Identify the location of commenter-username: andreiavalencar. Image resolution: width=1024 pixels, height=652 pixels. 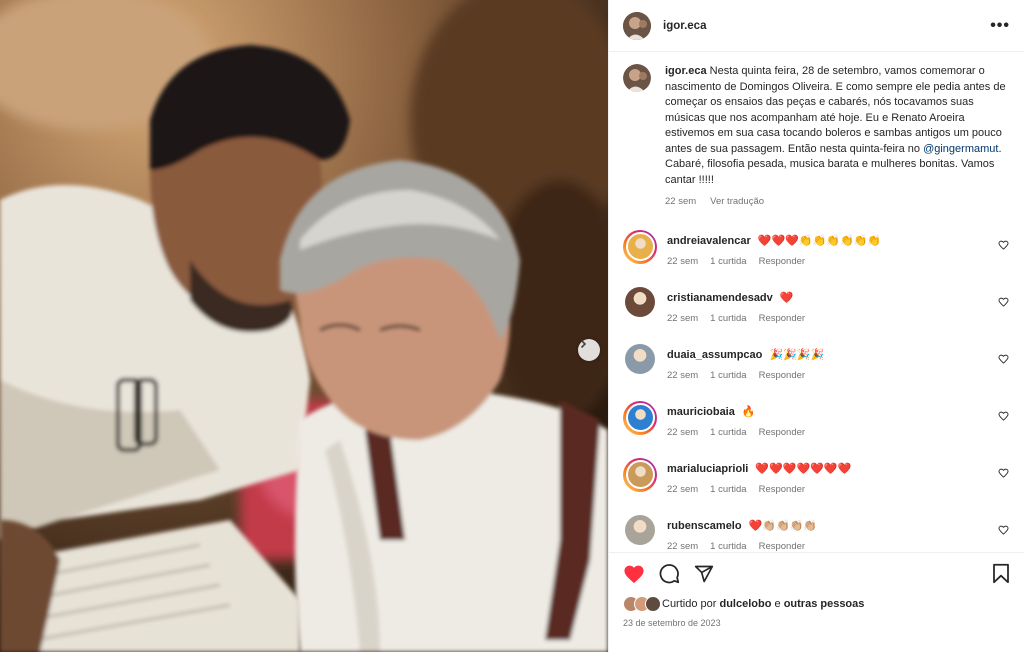
(710, 241).